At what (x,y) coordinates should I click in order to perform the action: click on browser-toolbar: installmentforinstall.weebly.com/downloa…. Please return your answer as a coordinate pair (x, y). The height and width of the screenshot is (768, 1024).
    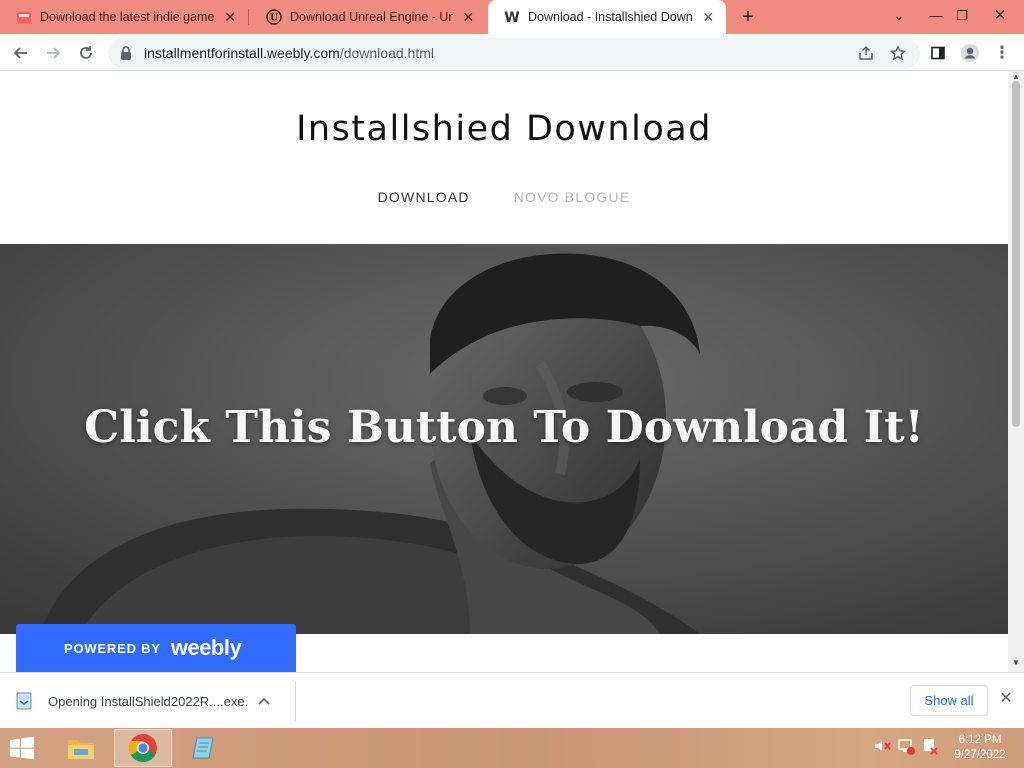
    Looking at the image, I should click on (512, 52).